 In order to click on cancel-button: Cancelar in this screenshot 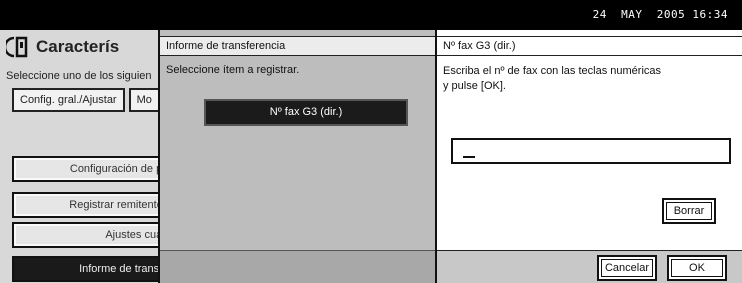, I will do `click(627, 268)`.